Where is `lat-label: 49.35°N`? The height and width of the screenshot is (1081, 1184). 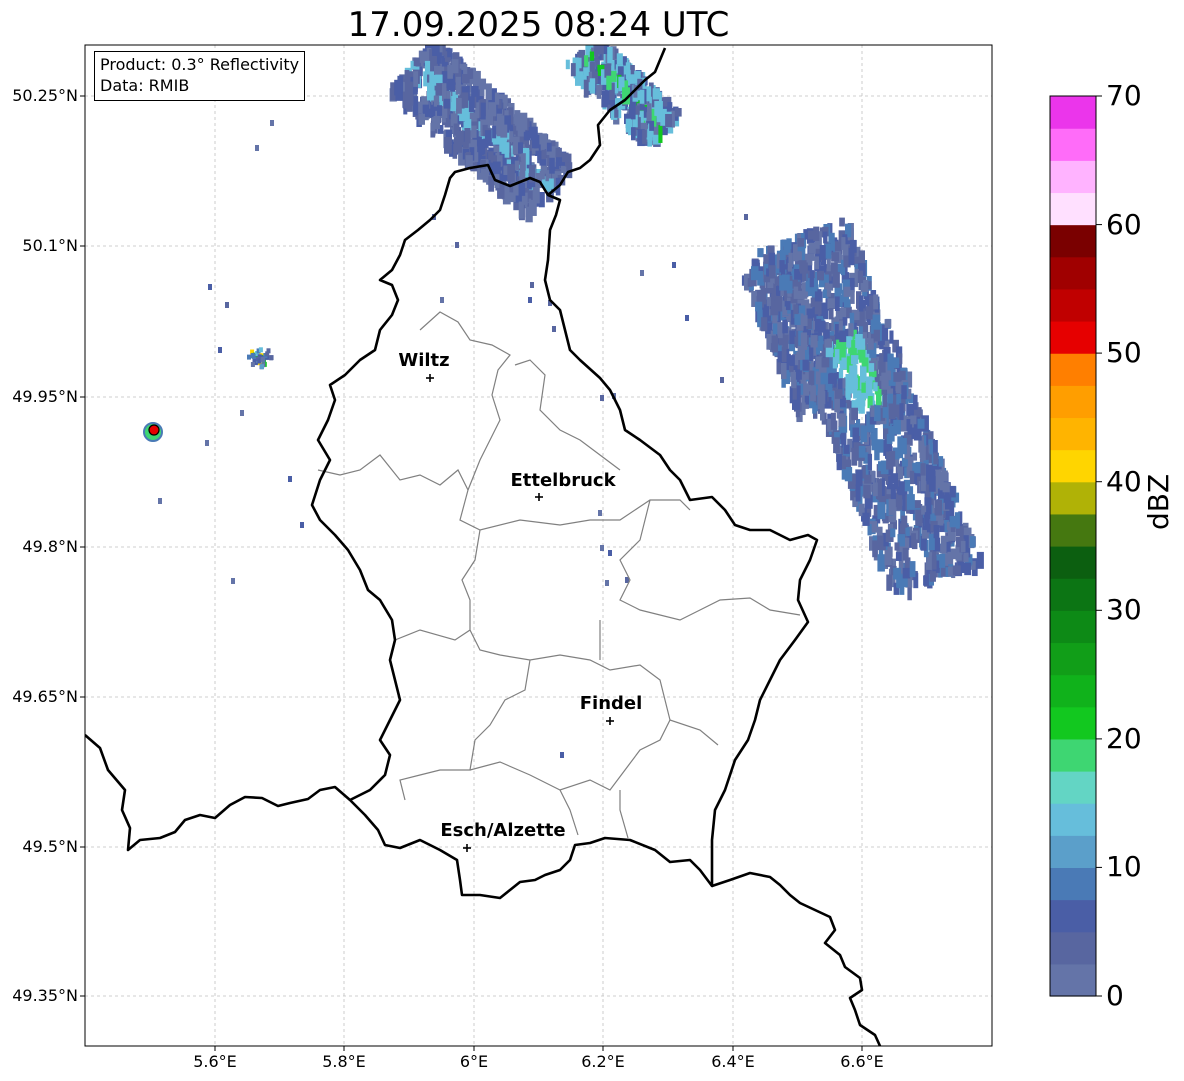 lat-label: 49.35°N is located at coordinates (45, 995).